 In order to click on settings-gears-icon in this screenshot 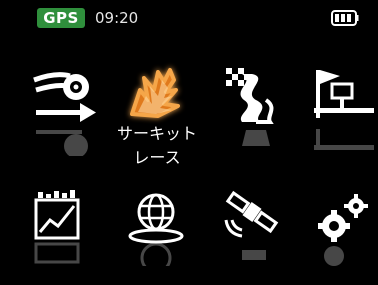, I will do `click(343, 218)`.